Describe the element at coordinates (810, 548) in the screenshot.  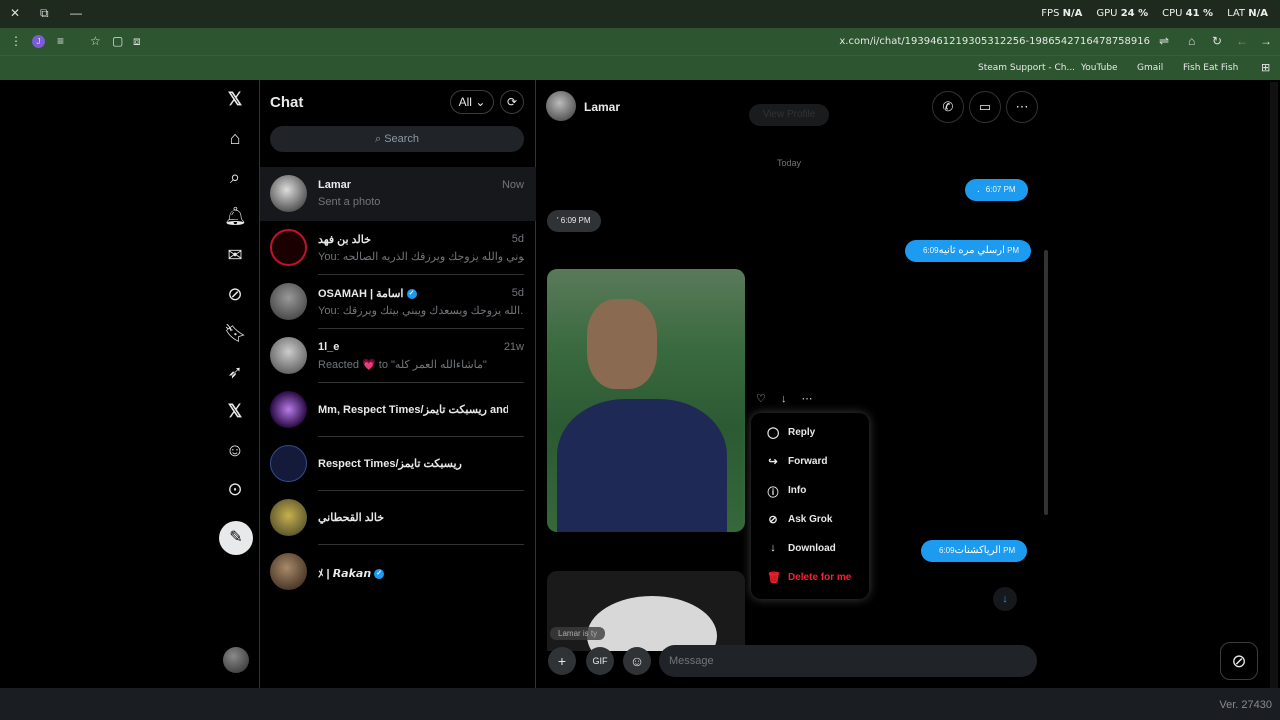
I see `menu-item-download: ↓ Download` at that location.